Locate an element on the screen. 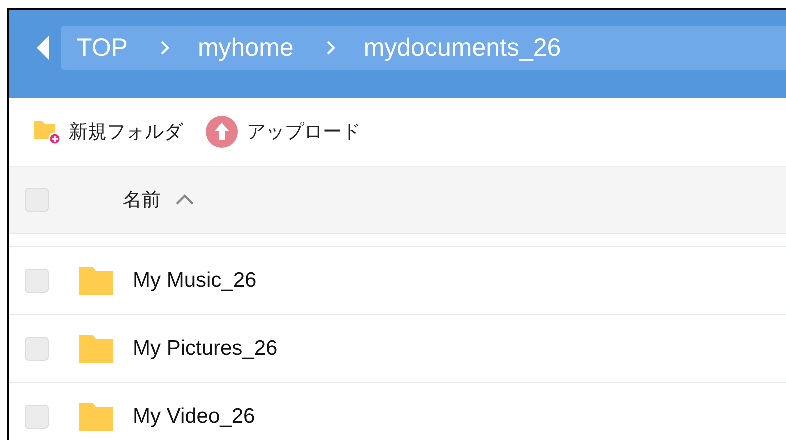  column-header: 名前 is located at coordinates (142, 200).